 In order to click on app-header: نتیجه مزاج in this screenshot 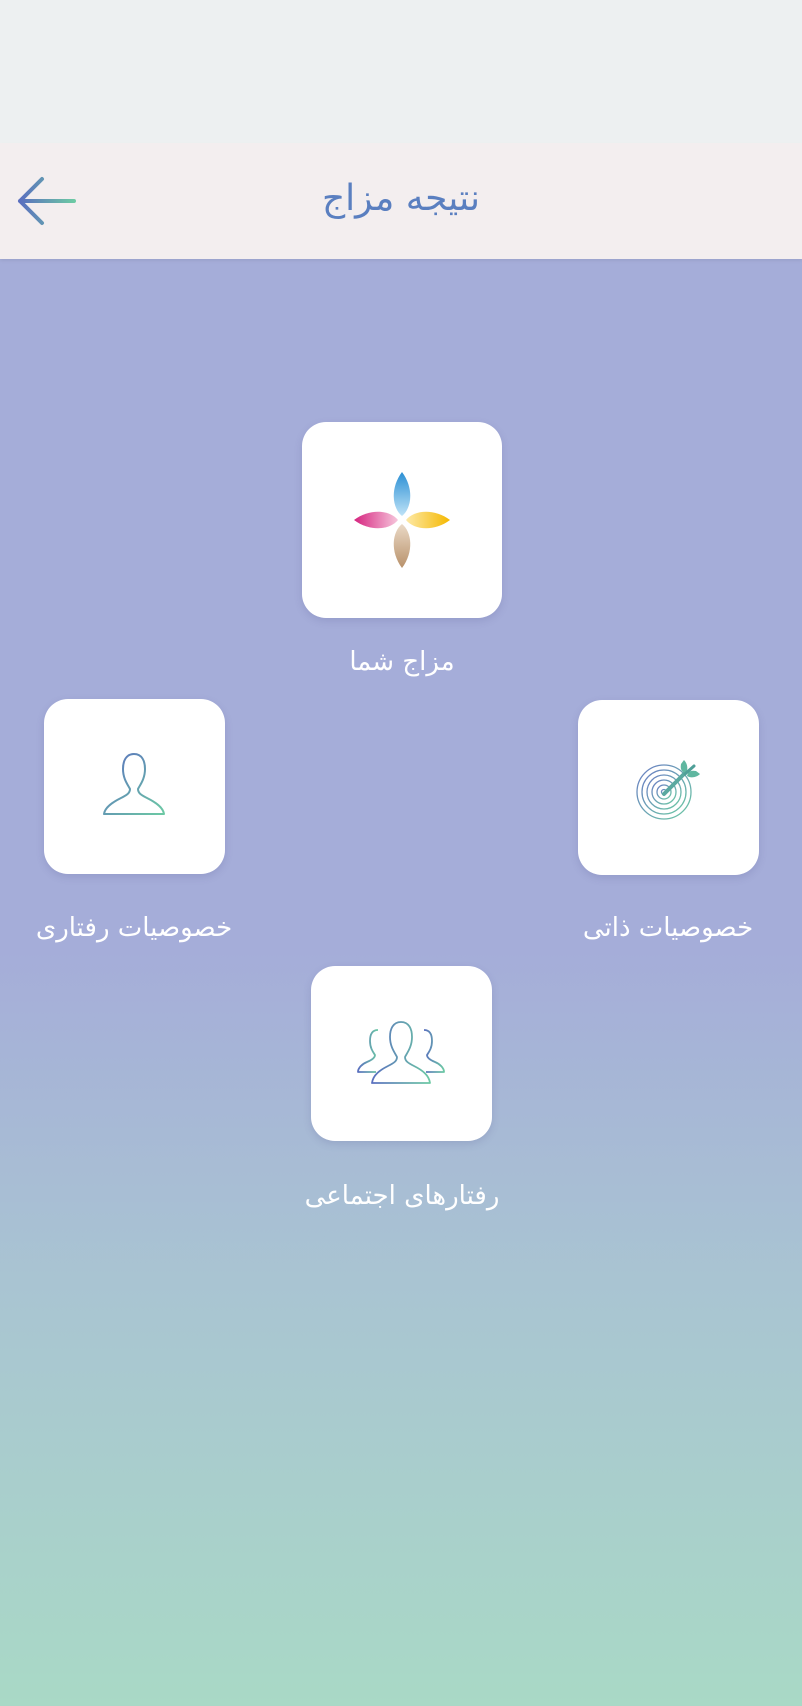, I will do `click(401, 201)`.